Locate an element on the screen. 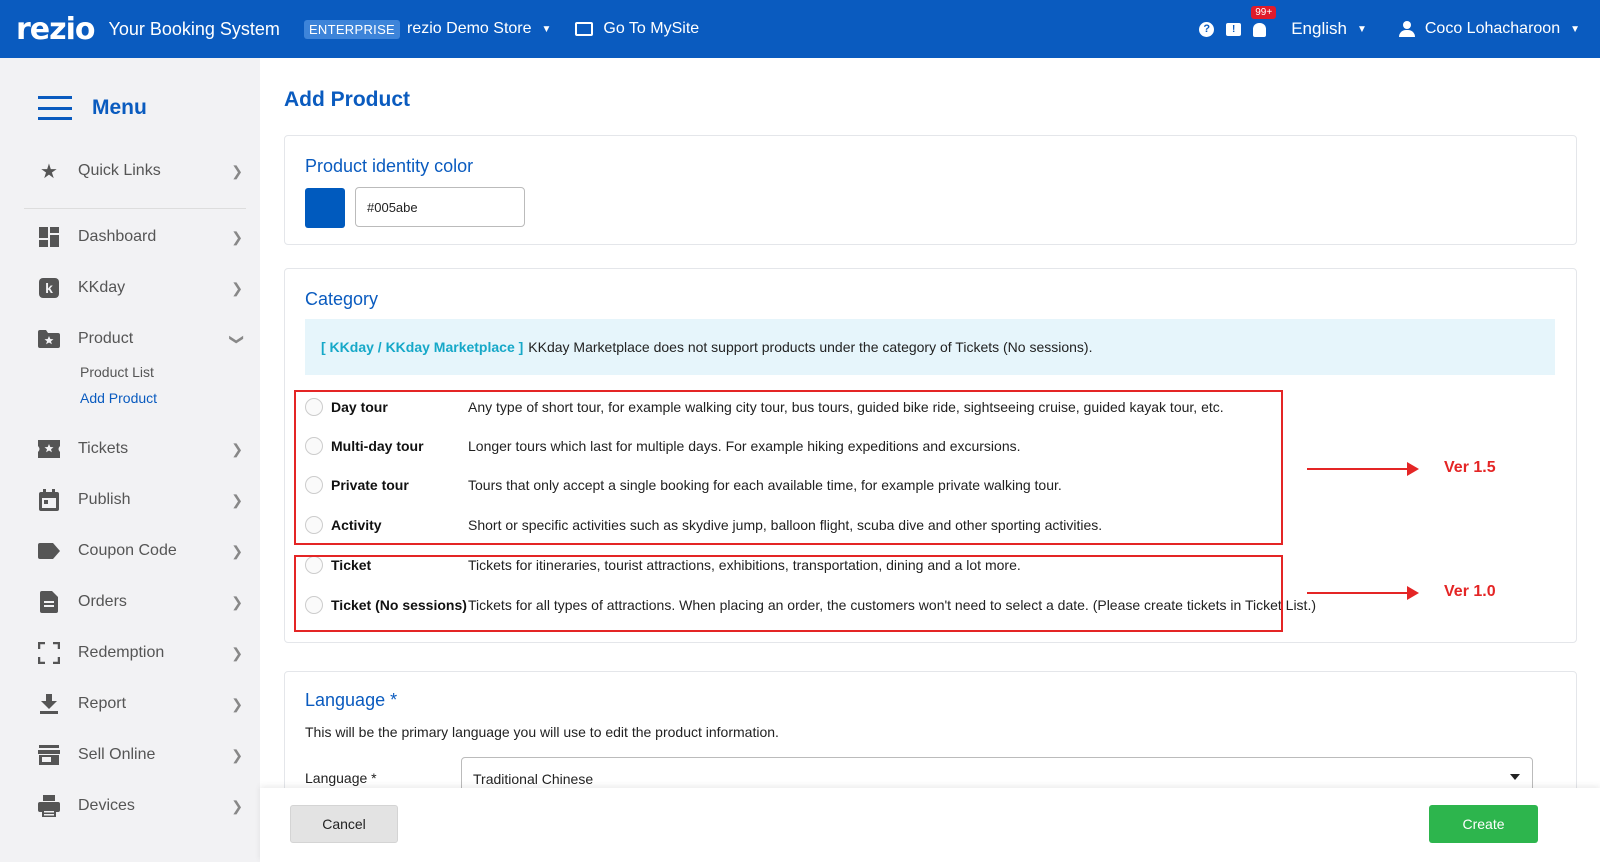  annotation-arrow-ver15 is located at coordinates (1363, 469).